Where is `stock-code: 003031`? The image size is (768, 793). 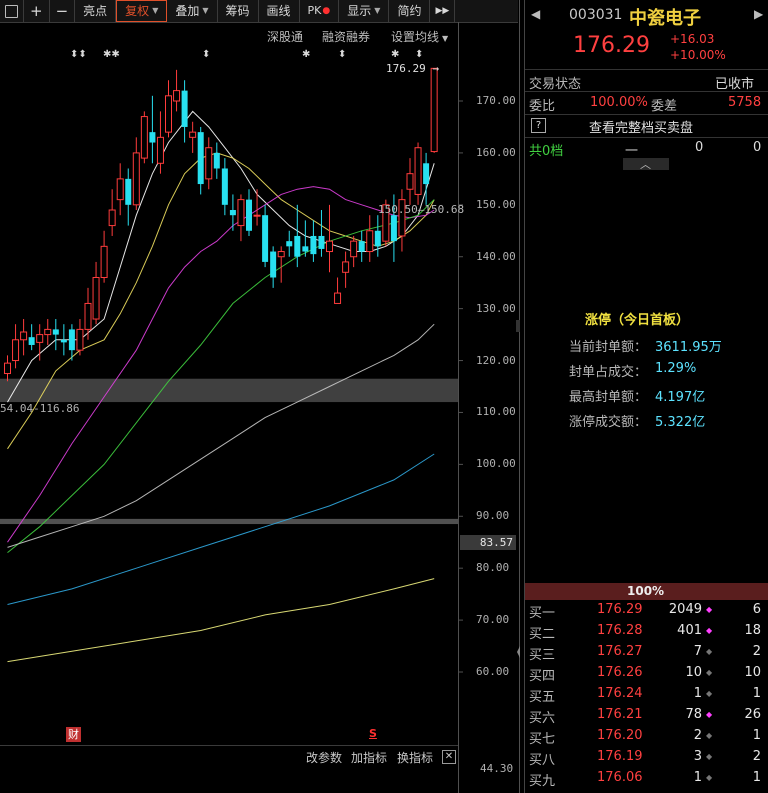
stock-code: 003031 is located at coordinates (596, 15).